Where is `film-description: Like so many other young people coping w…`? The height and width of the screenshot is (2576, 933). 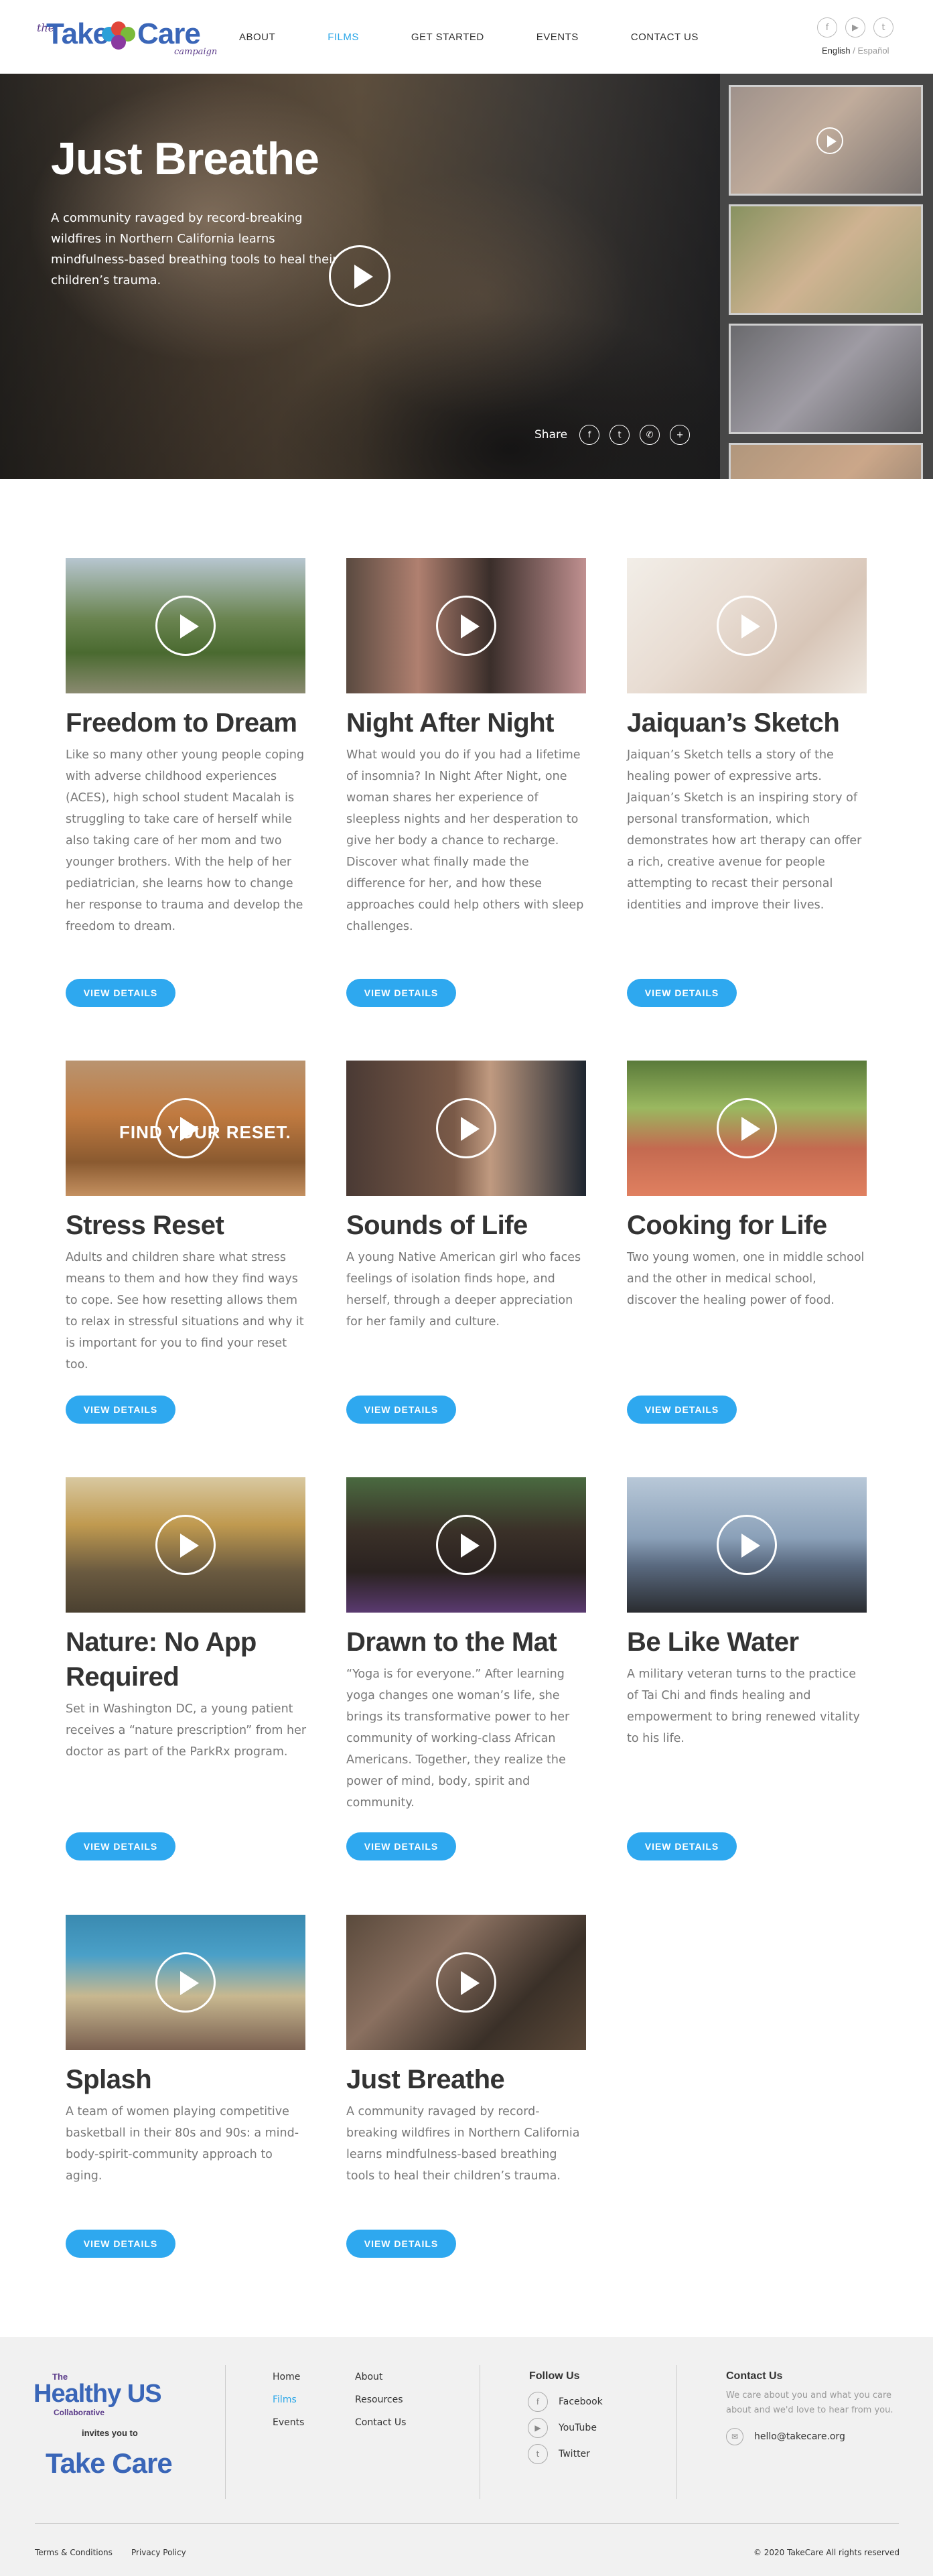 film-description: Like so many other young people coping w… is located at coordinates (185, 840).